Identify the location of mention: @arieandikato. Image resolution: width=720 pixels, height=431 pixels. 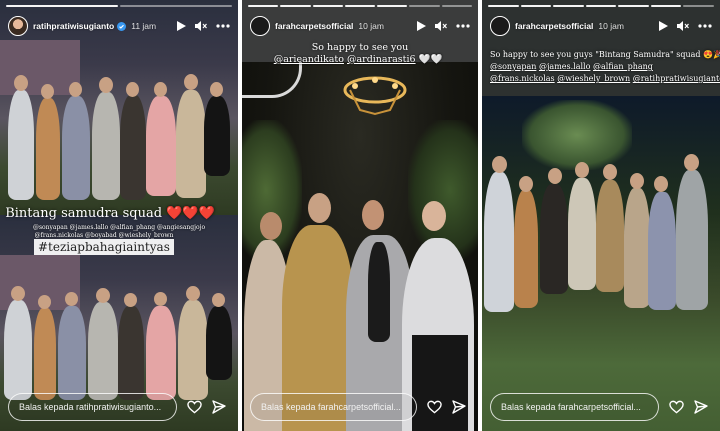
(308, 59).